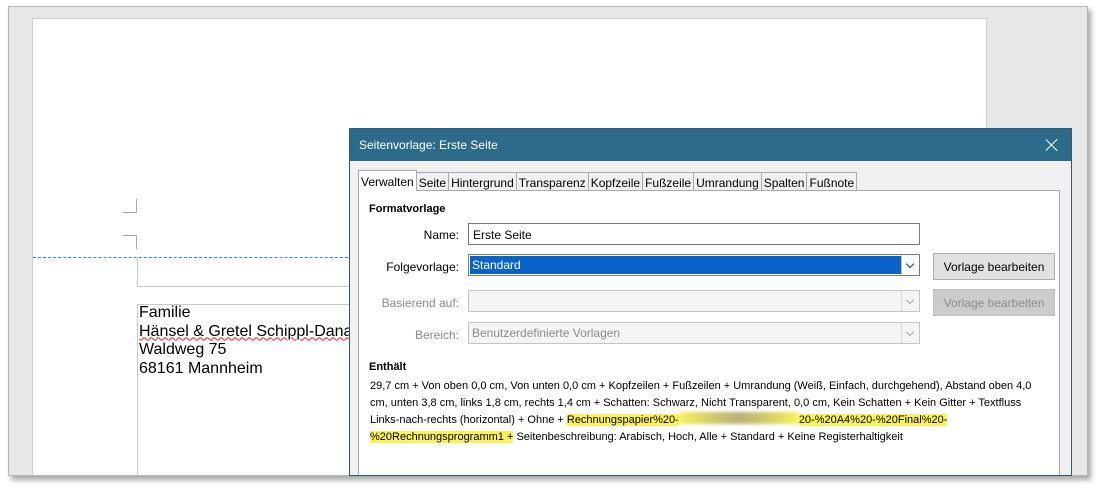 This screenshot has width=1103, height=488. I want to click on bereich-value: Benutzerdefinierte Vorlagen, so click(546, 333).